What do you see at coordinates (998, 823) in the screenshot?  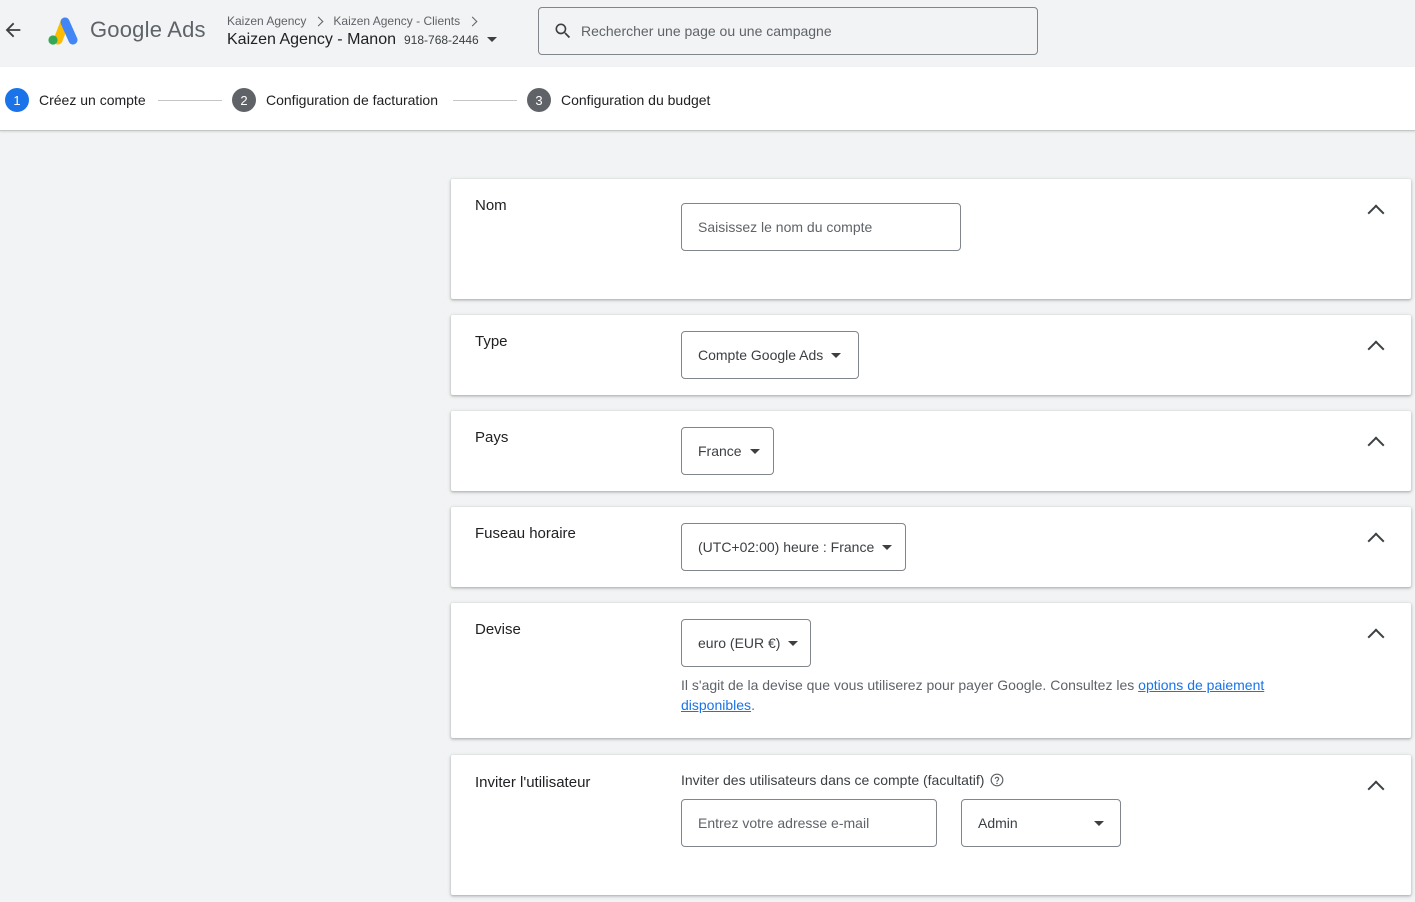 I see `dropdown-value: Admin` at bounding box center [998, 823].